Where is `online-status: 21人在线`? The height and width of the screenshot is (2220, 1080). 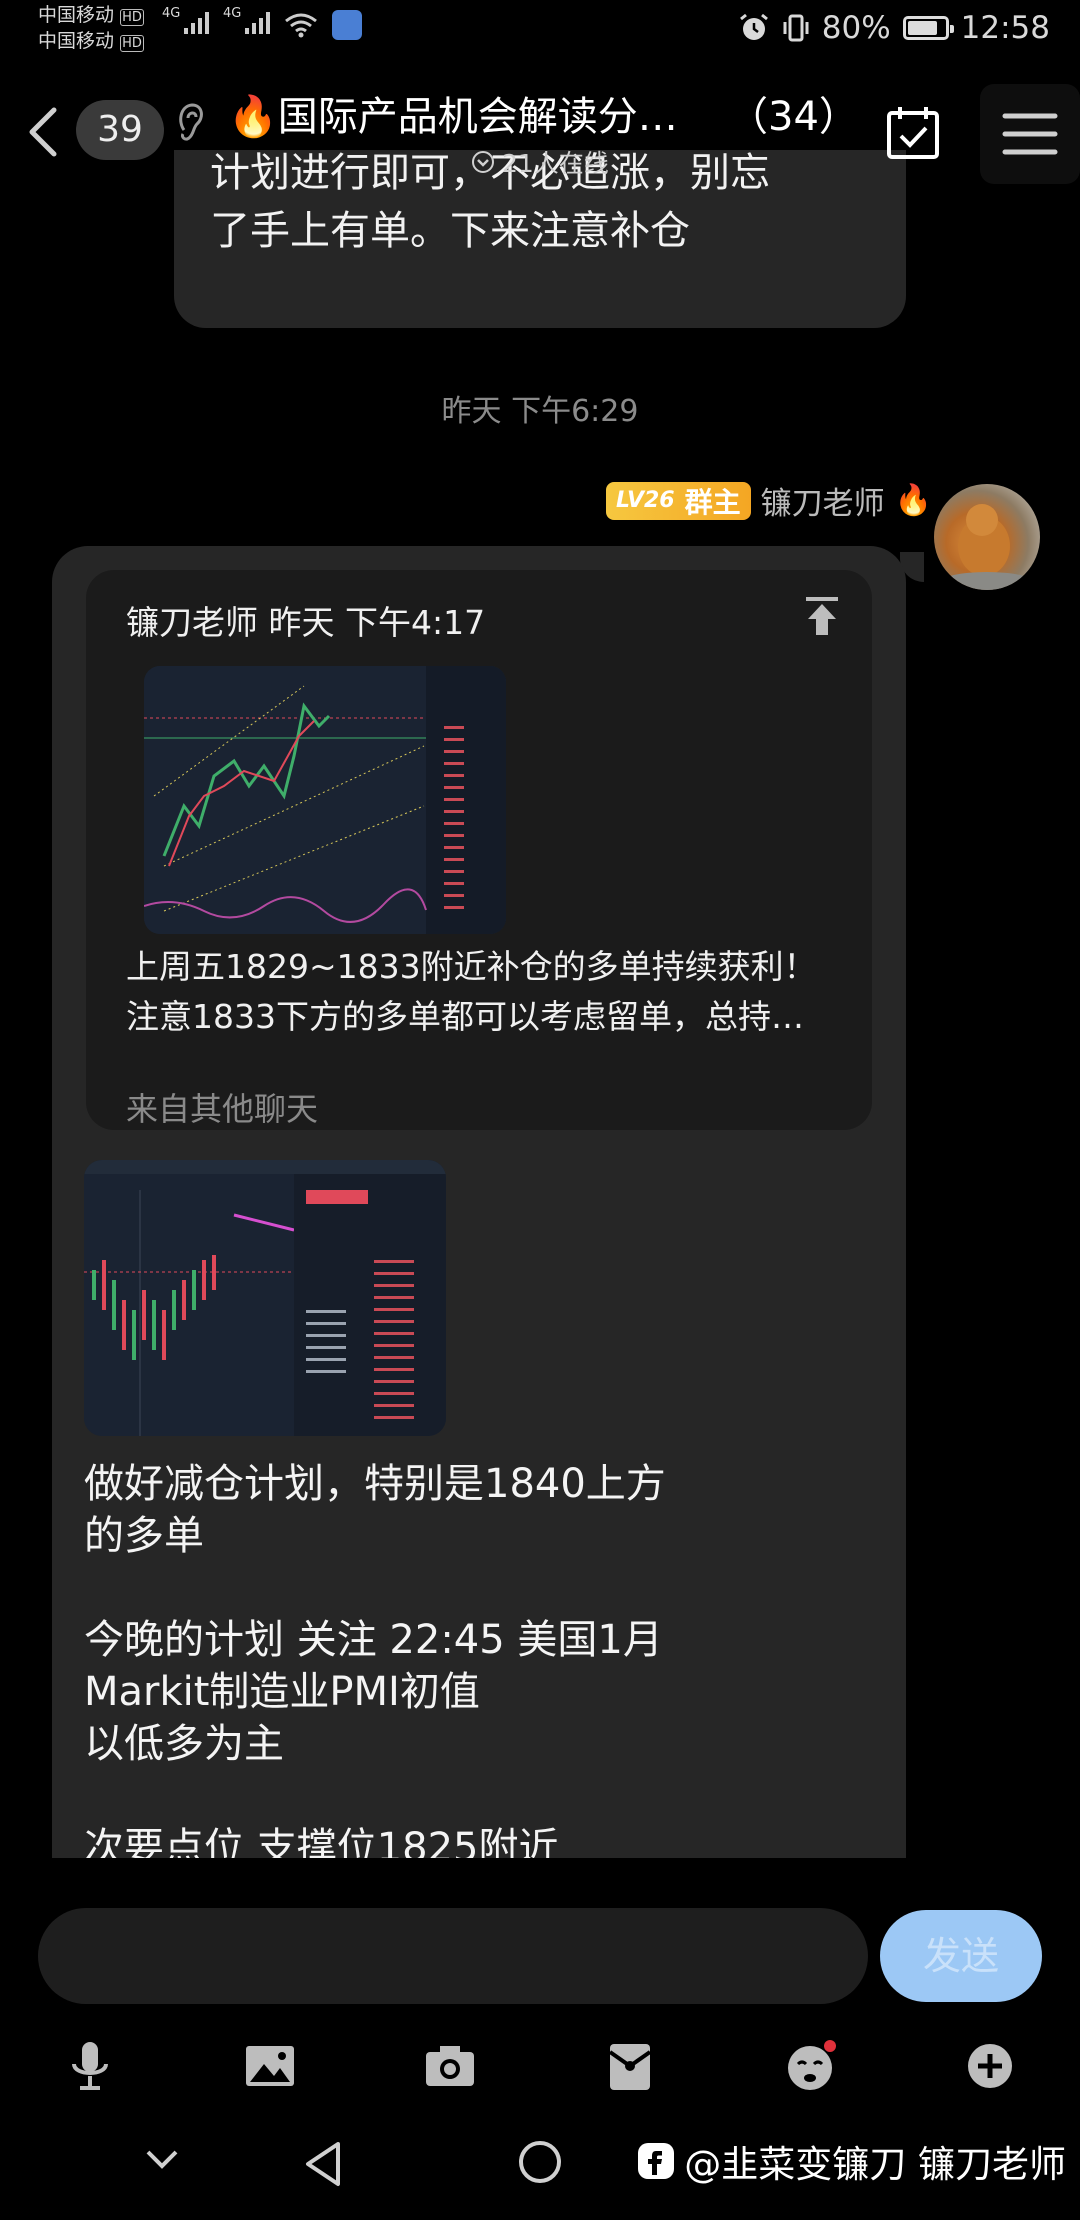
online-status: 21人在线 is located at coordinates (539, 162).